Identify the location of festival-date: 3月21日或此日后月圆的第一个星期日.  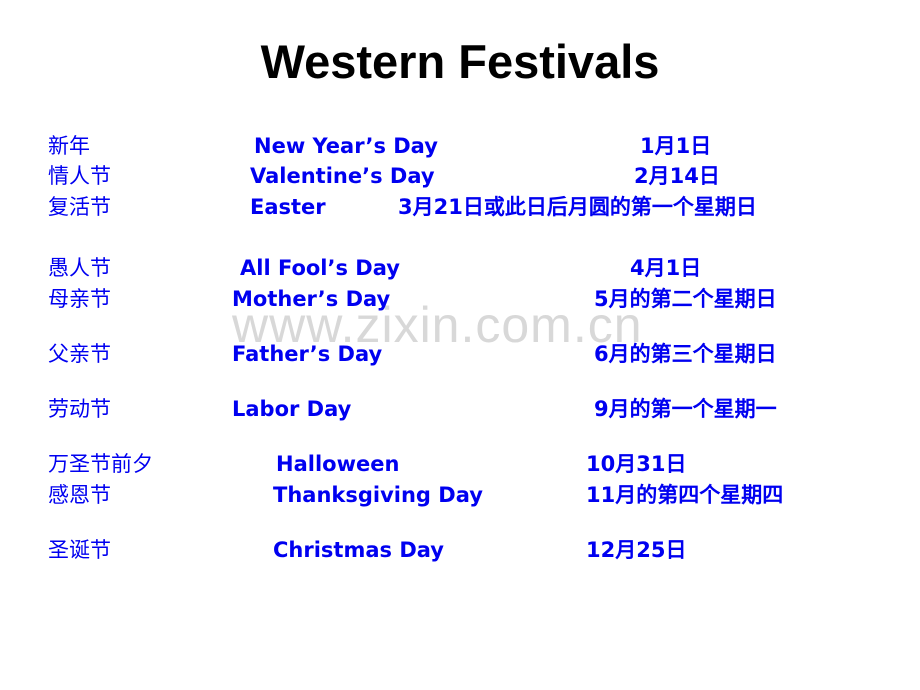
(577, 207).